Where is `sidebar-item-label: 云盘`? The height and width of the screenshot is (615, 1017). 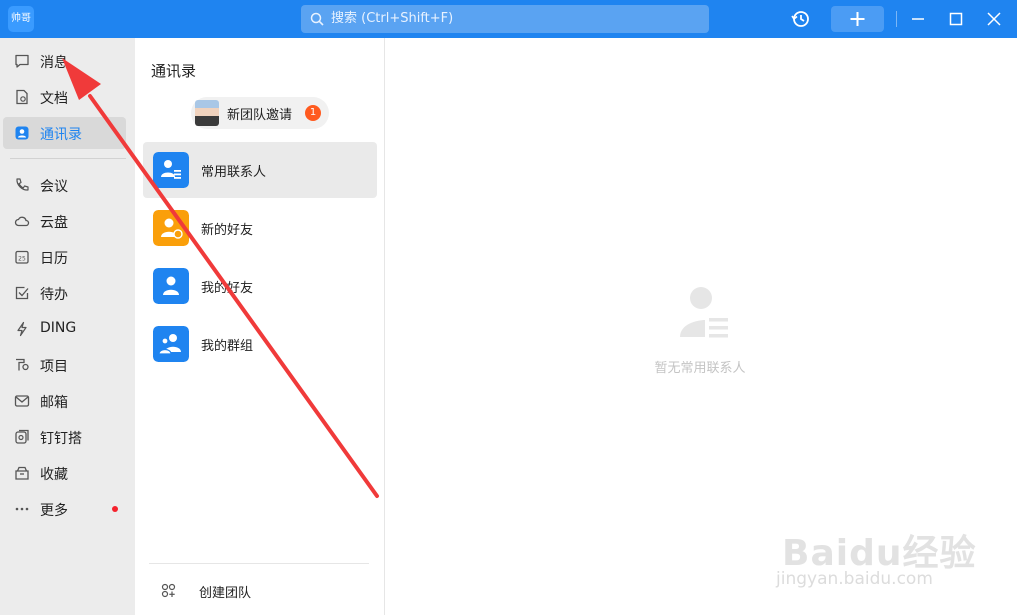 sidebar-item-label: 云盘 is located at coordinates (54, 223).